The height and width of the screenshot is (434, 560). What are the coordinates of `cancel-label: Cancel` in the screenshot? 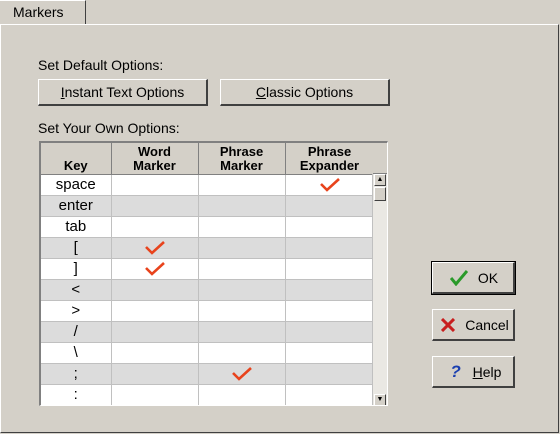 It's located at (487, 324).